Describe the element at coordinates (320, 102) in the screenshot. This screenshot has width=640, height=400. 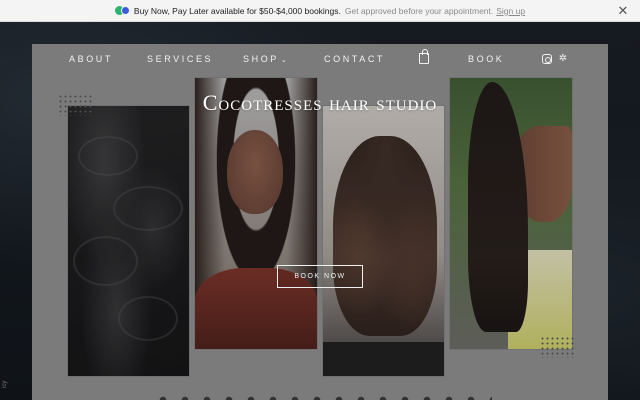
I see `page-title: Cocotresses hair studio` at that location.